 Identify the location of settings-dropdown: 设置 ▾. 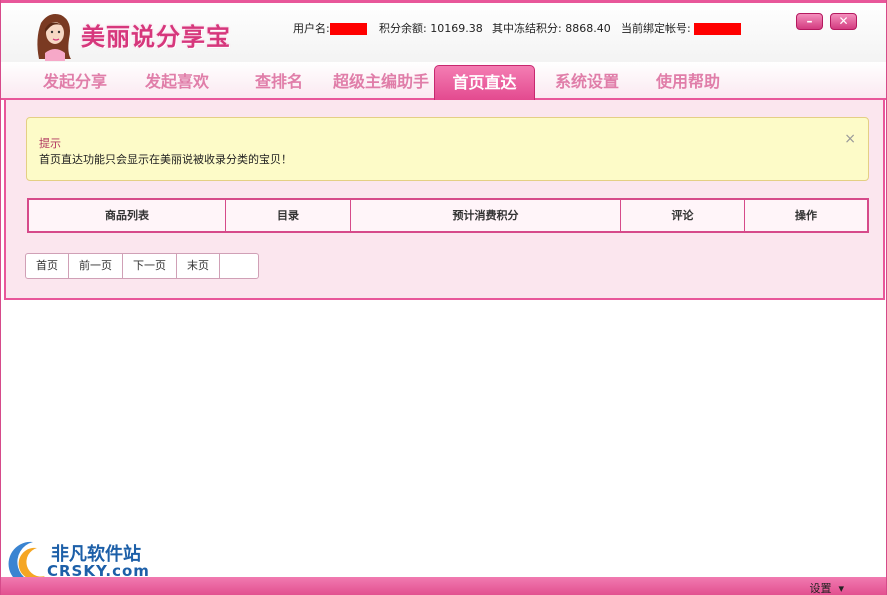
(826, 587).